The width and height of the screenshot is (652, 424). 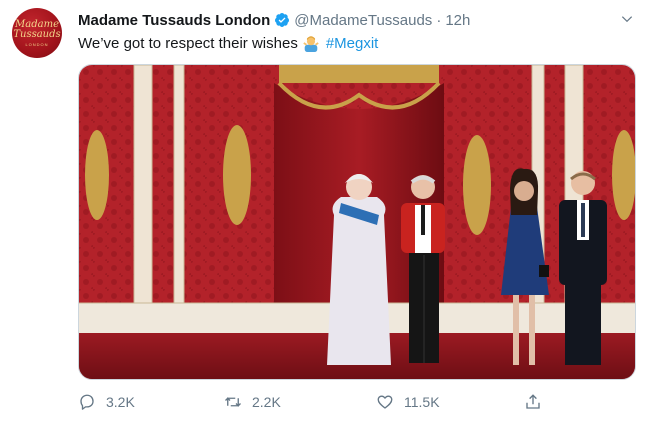 I want to click on verified-badge-icon, so click(x=282, y=20).